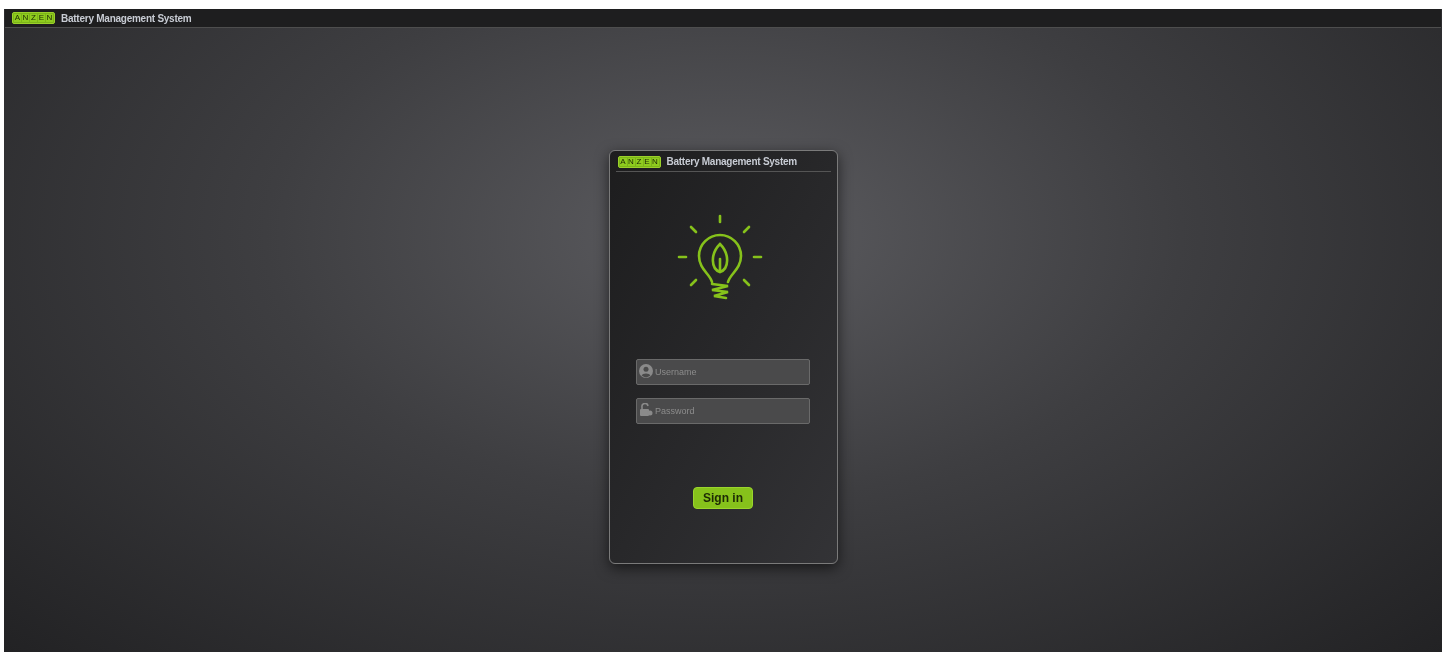 The image size is (1442, 652). What do you see at coordinates (731, 162) in the screenshot?
I see `card-title: Battery Management System` at bounding box center [731, 162].